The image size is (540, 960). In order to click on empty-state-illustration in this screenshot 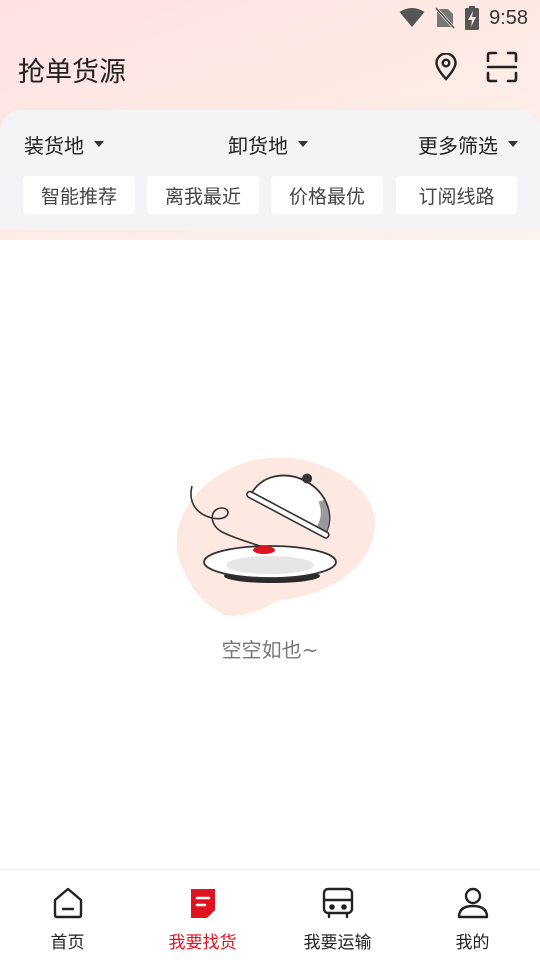, I will do `click(270, 537)`.